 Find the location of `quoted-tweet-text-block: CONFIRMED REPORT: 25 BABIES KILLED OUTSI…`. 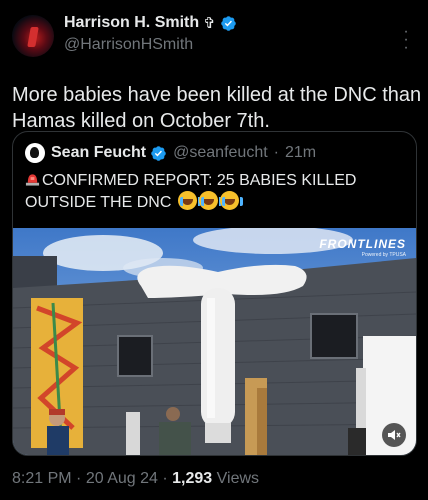

quoted-tweet-text-block: CONFIRMED REPORT: 25 BABIES KILLED OUTSI… is located at coordinates (214, 191).